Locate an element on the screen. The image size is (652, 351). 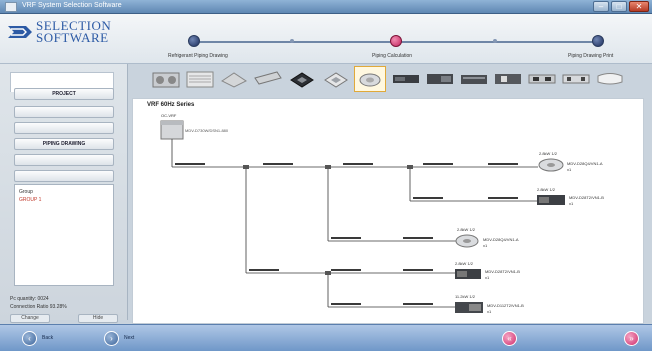
hide-button: Hide is located at coordinates (98, 318).